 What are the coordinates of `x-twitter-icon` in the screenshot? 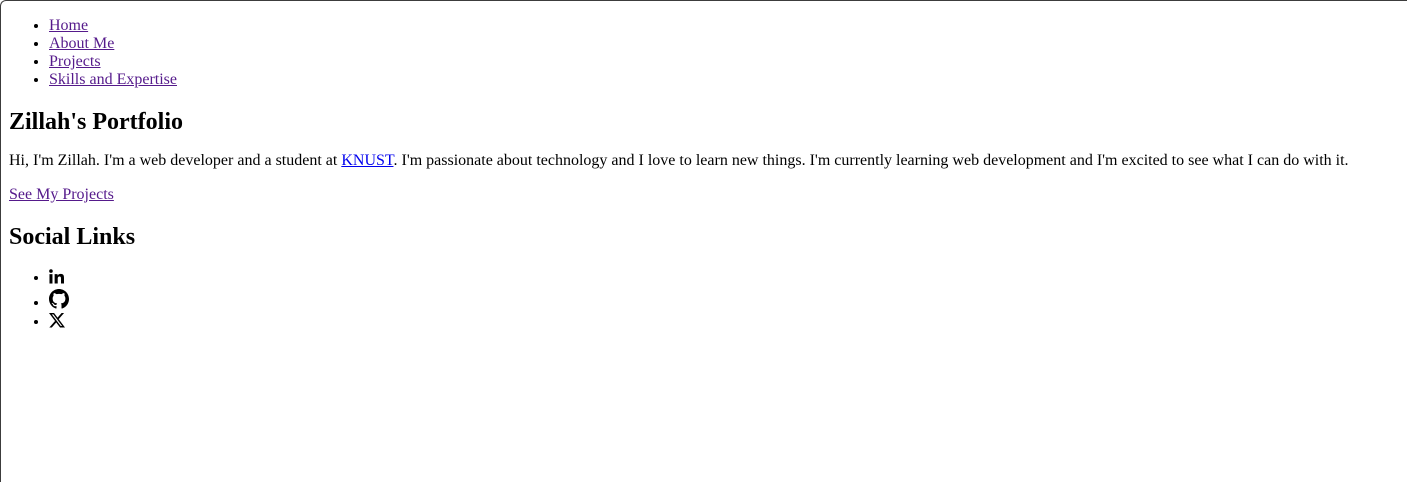 It's located at (57, 320).